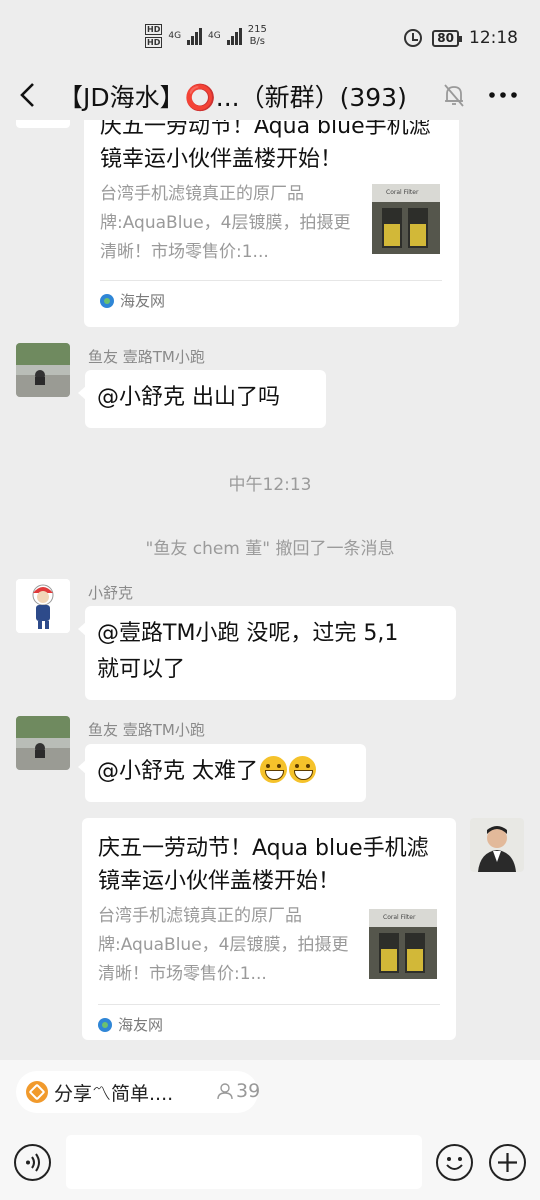 The image size is (540, 1200). I want to click on message-line: 就可以了, so click(141, 669).